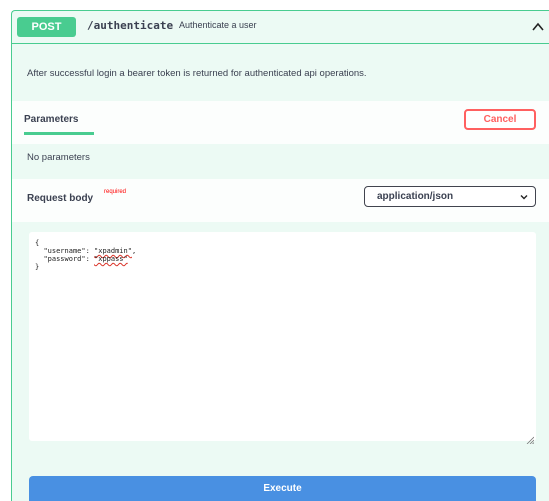 The image size is (549, 501). I want to click on tab-parameters: Parameters, so click(51, 119).